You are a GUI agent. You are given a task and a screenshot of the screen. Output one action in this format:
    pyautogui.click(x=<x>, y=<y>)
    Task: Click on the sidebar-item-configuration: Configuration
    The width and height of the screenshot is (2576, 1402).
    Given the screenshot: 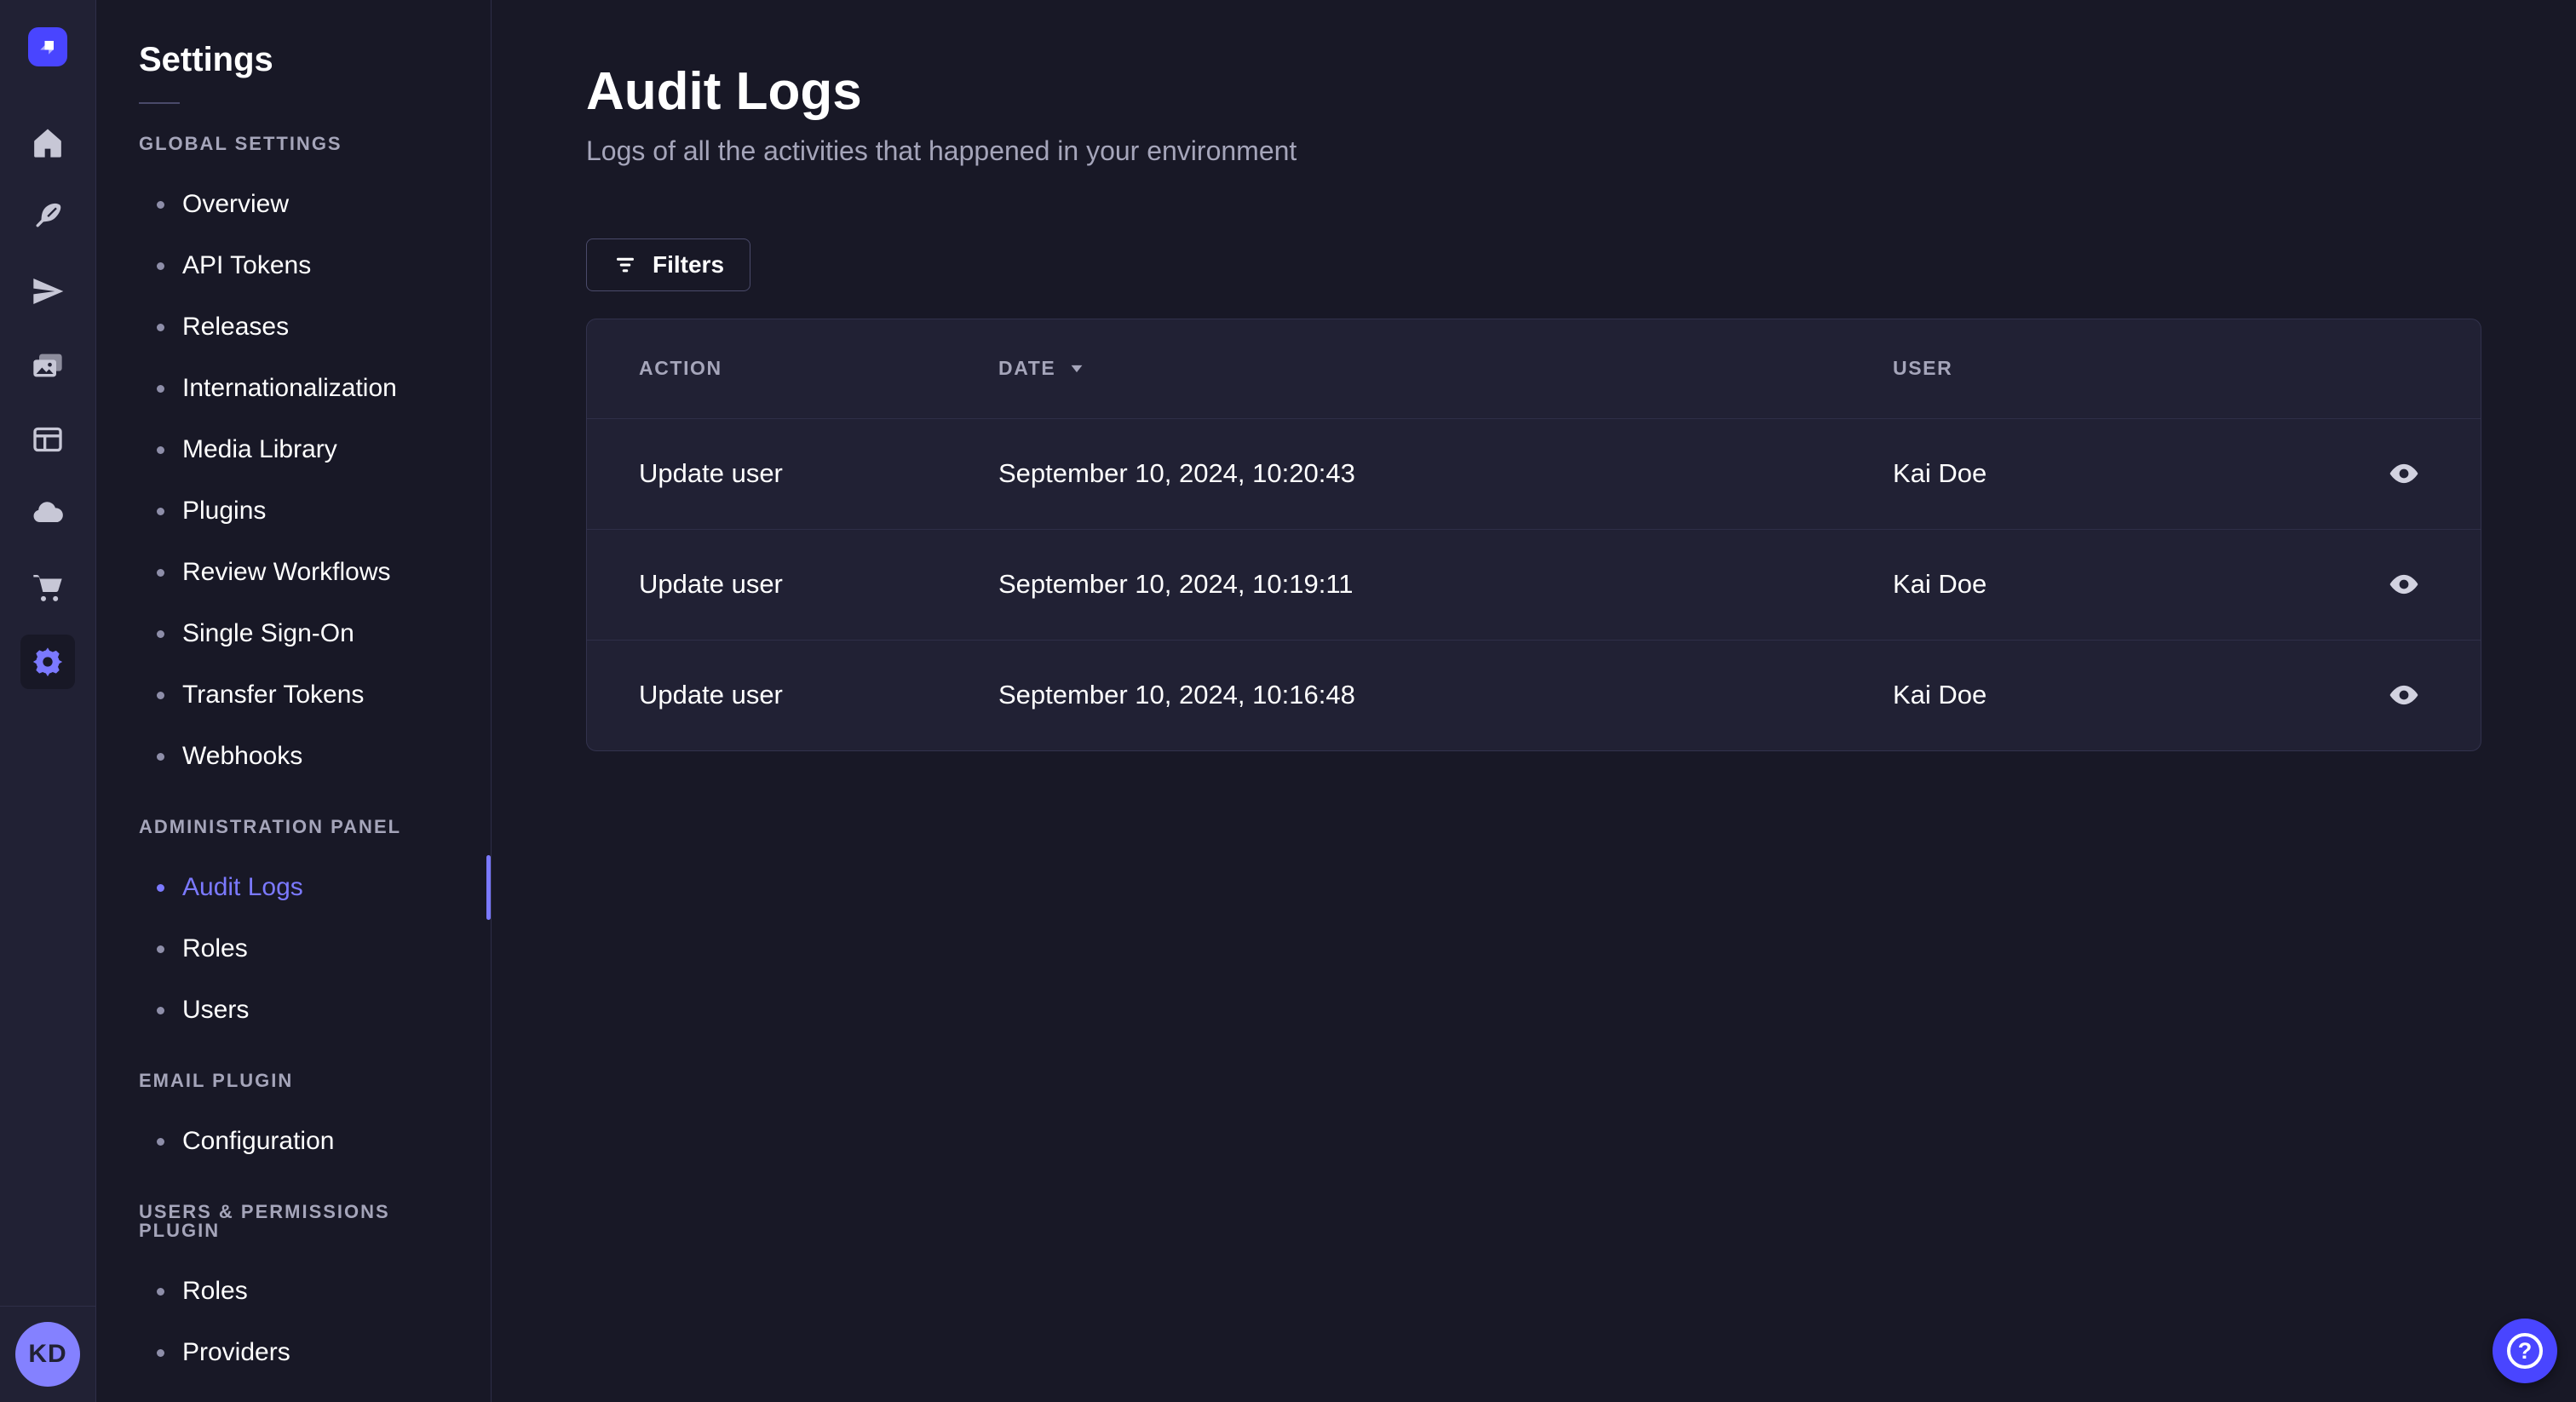 What is the action you would take?
    pyautogui.click(x=294, y=1141)
    